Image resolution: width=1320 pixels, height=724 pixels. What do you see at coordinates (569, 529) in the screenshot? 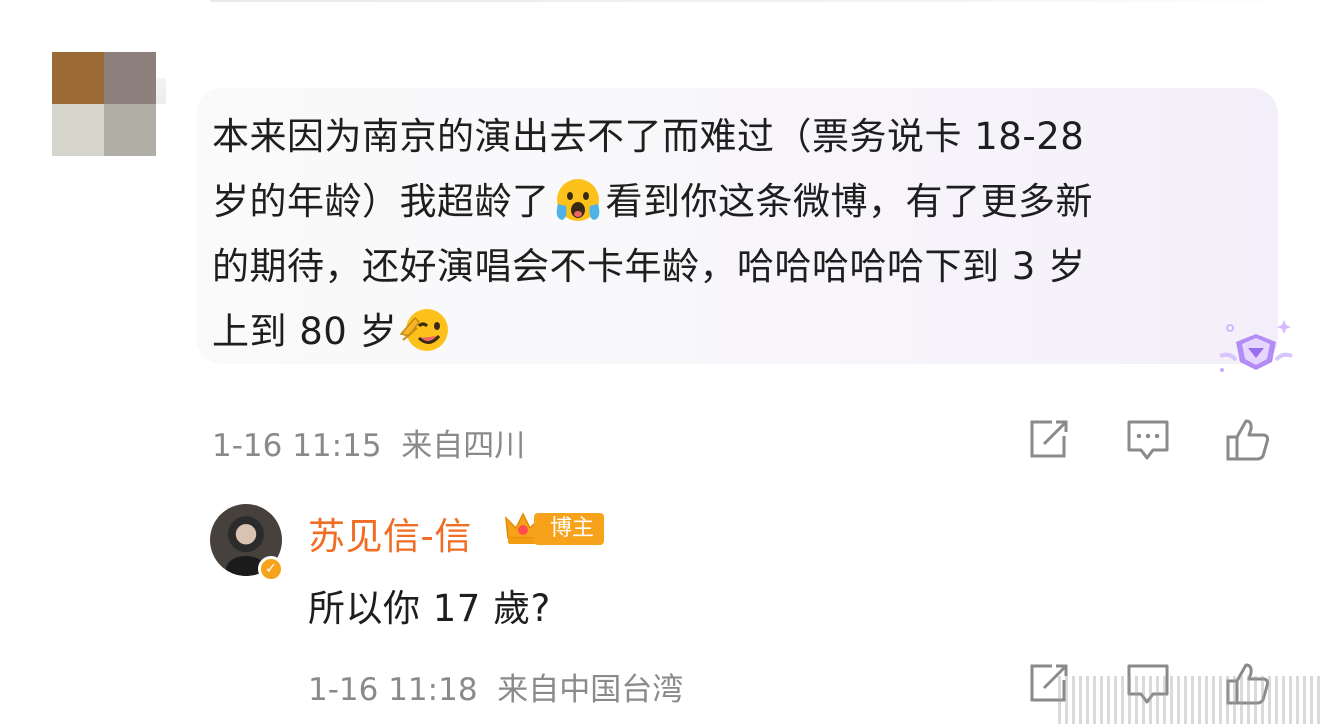
I see `blogger-badge-label: 博主` at bounding box center [569, 529].